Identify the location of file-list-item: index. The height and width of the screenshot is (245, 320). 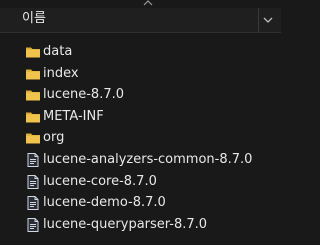
(140, 74).